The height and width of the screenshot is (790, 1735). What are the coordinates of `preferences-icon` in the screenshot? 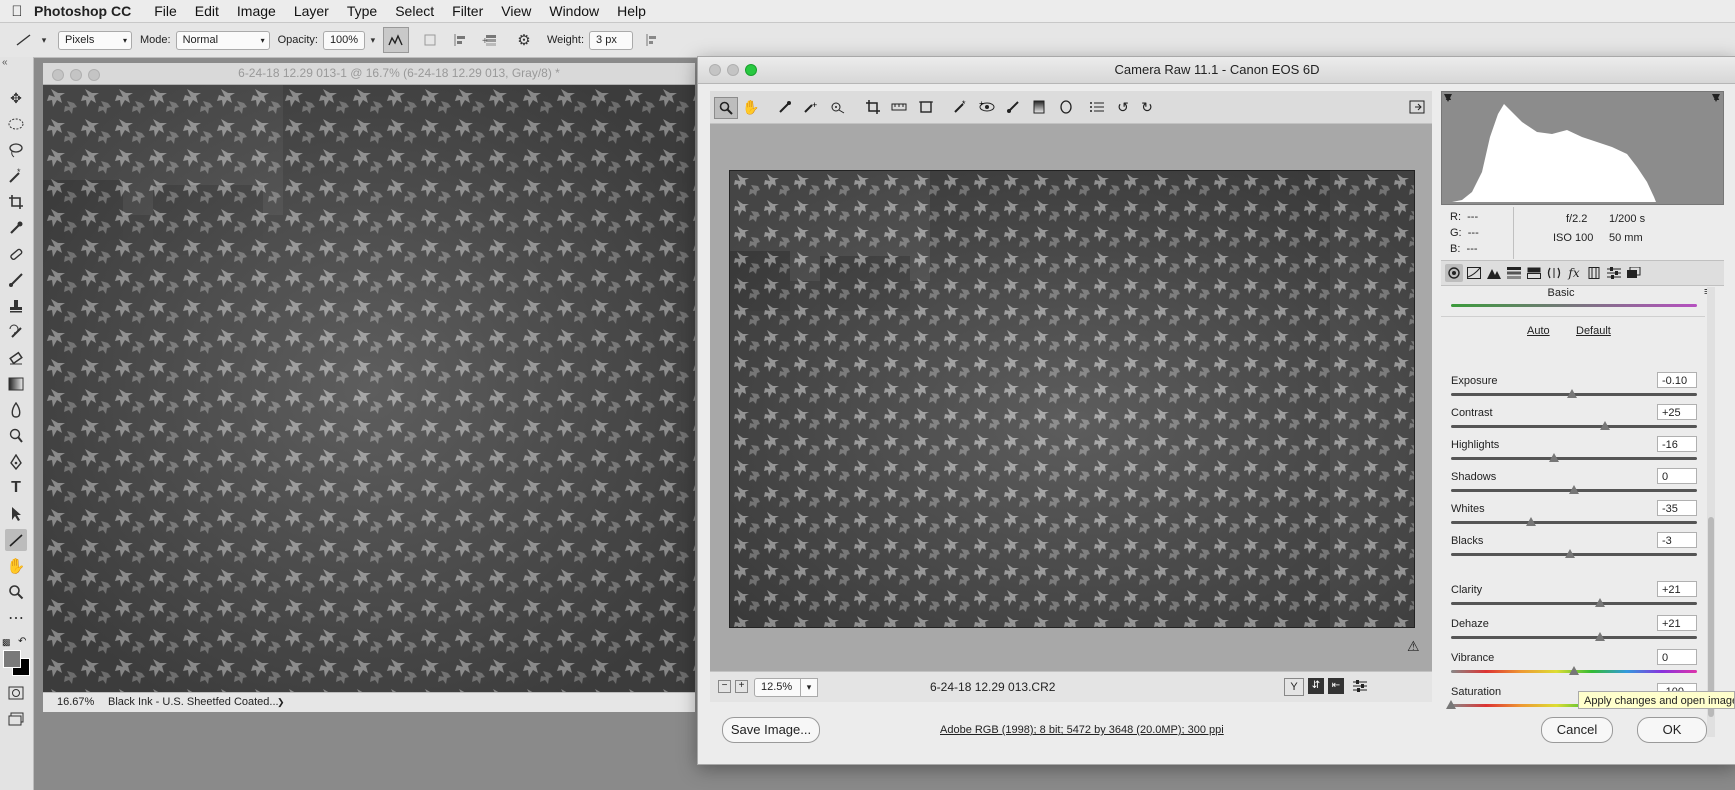 It's located at (1097, 107).